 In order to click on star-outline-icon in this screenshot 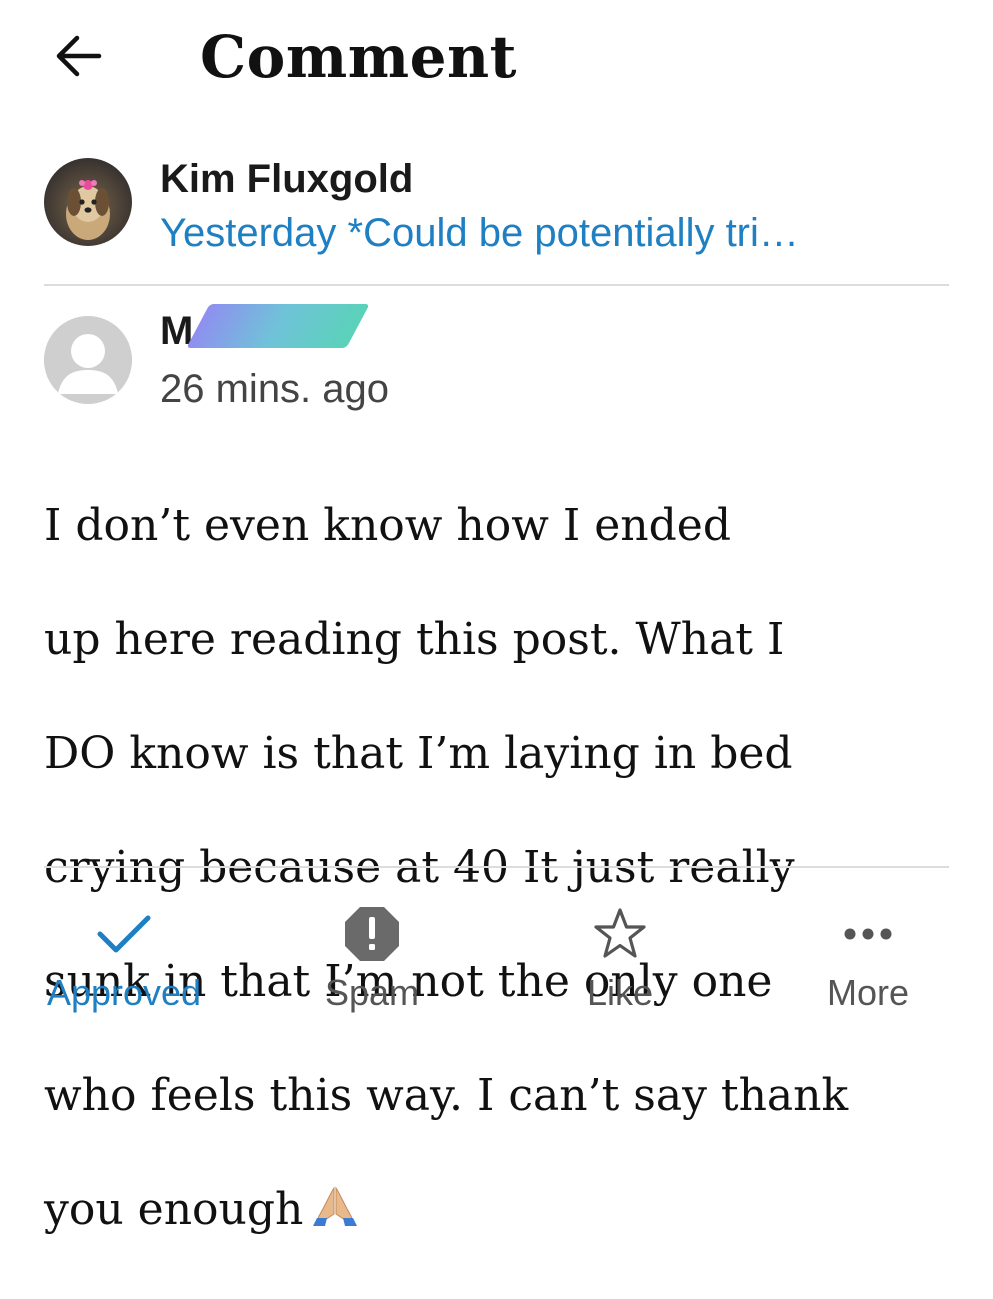, I will do `click(620, 934)`.